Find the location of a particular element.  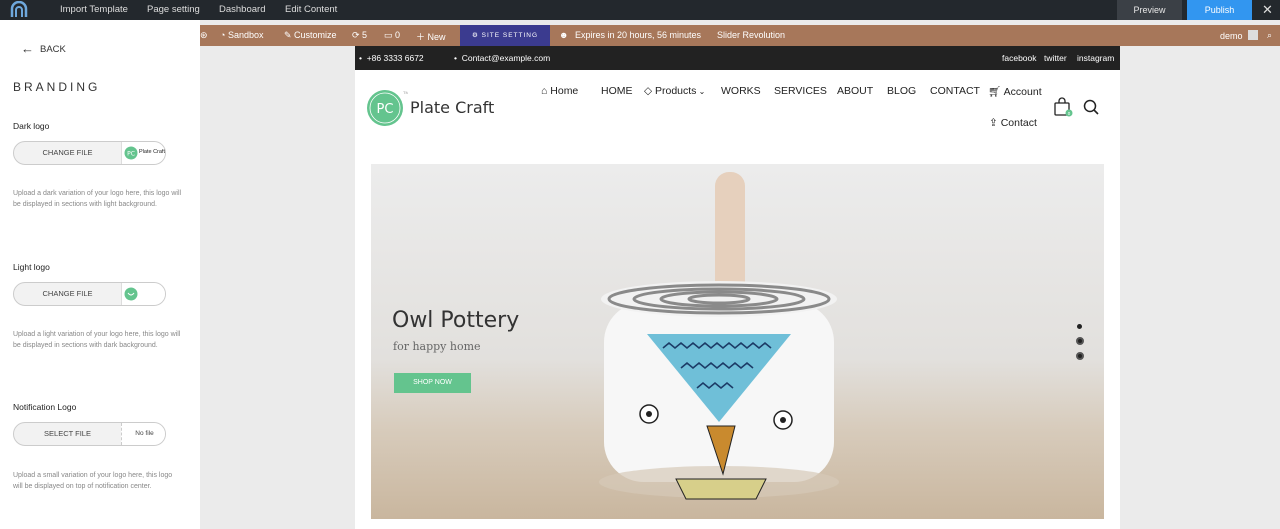

light-logo-thumbnail is located at coordinates (143, 294).